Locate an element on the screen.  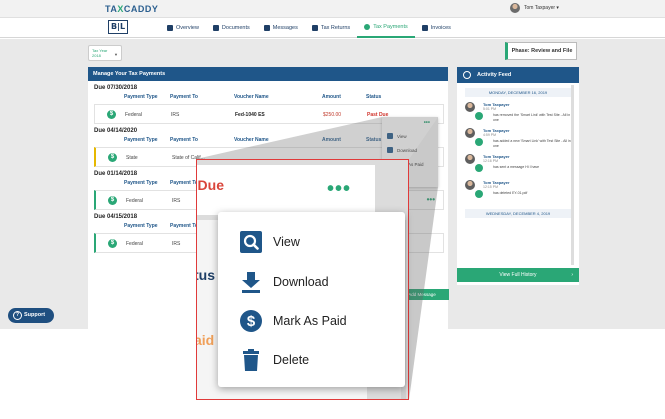
chevron-right-icon: › is located at coordinates (572, 275).